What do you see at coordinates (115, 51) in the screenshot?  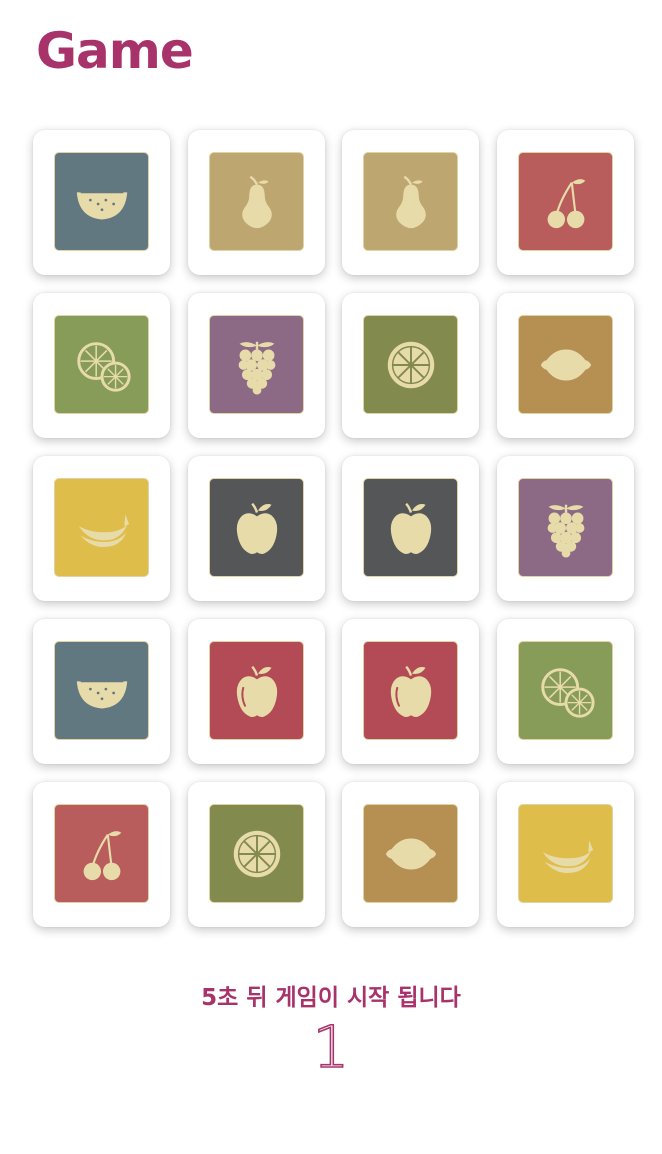 I see `page-title: Game` at bounding box center [115, 51].